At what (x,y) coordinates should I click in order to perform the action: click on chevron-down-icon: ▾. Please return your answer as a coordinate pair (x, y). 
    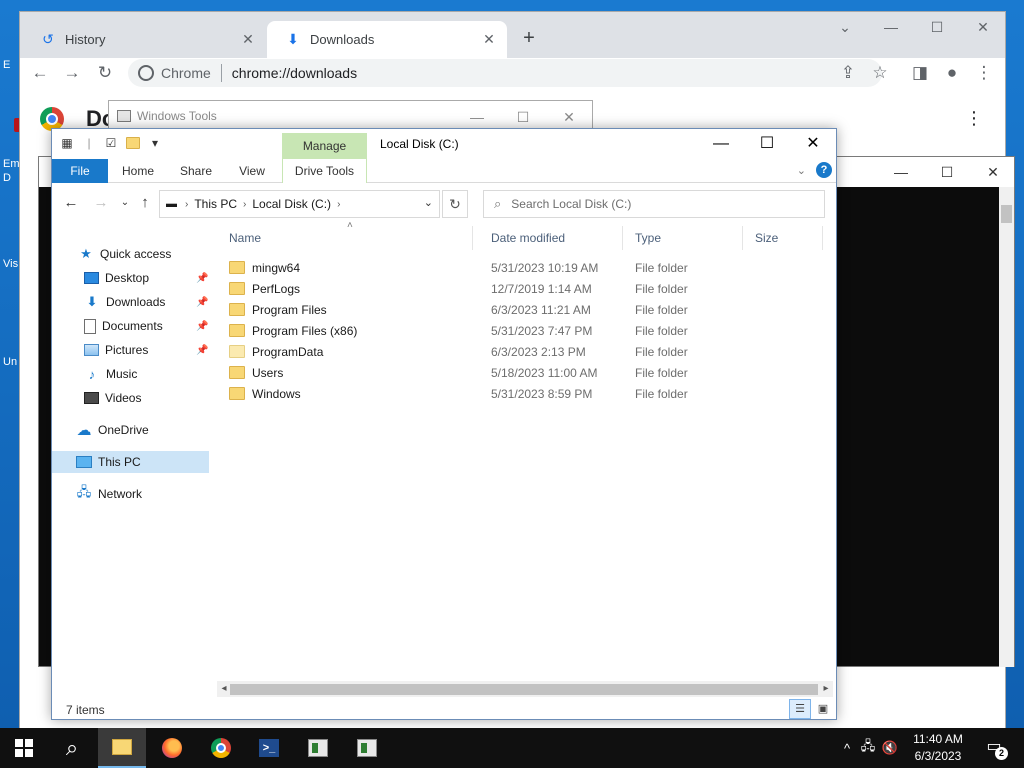
    Looking at the image, I should click on (155, 143).